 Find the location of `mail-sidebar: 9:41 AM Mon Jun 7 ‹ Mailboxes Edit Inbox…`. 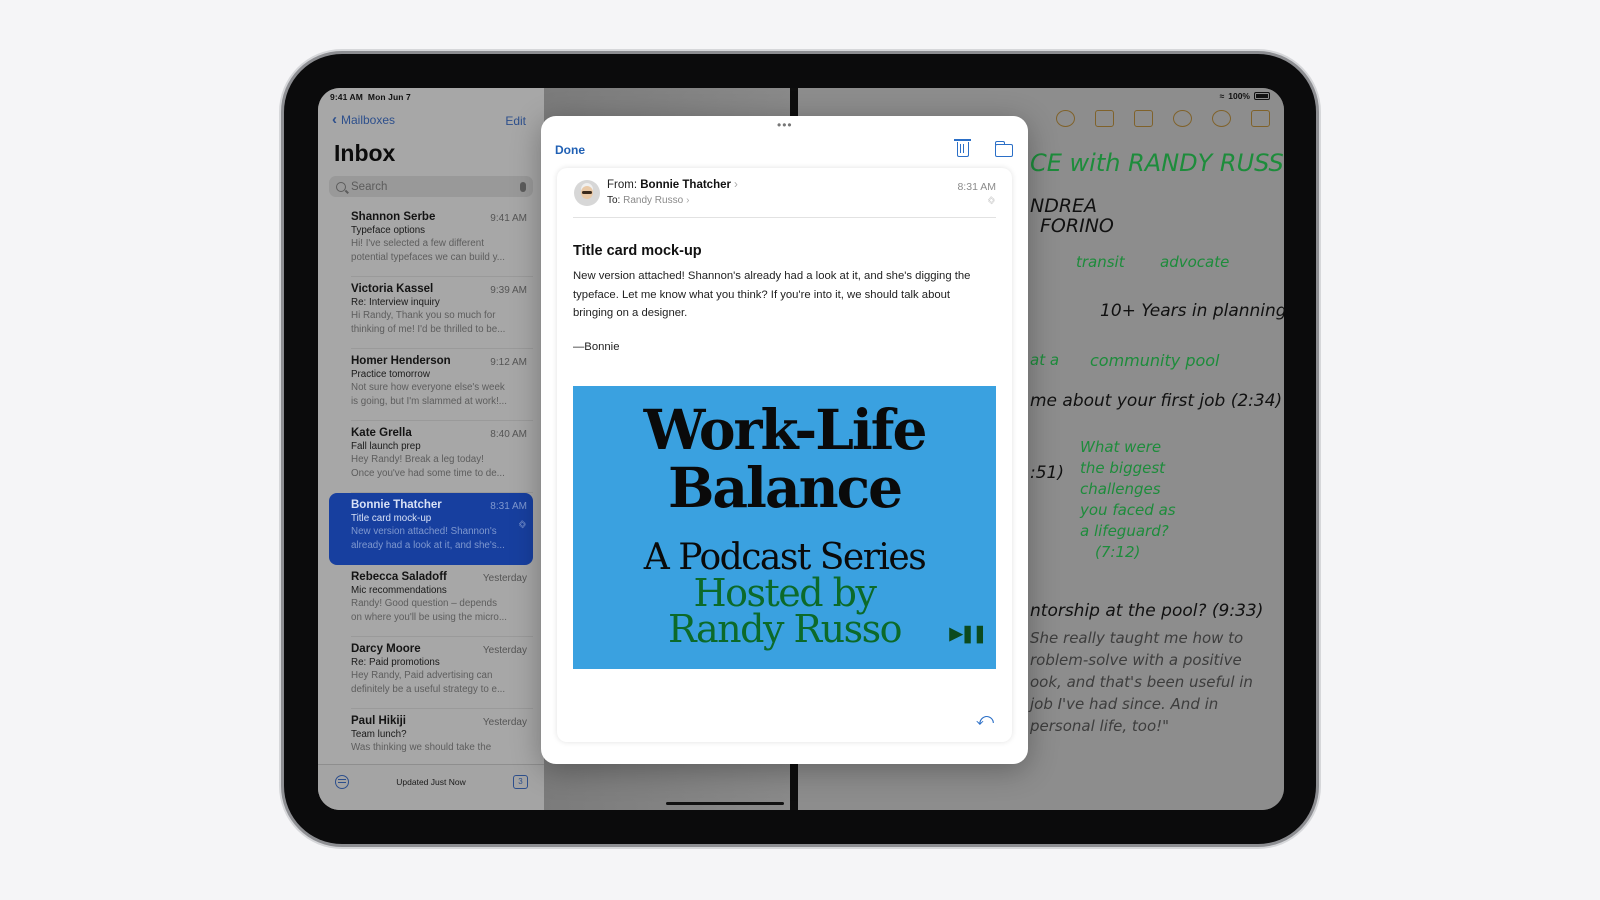

mail-sidebar: 9:41 AM Mon Jun 7 ‹ Mailboxes Edit Inbox… is located at coordinates (431, 449).